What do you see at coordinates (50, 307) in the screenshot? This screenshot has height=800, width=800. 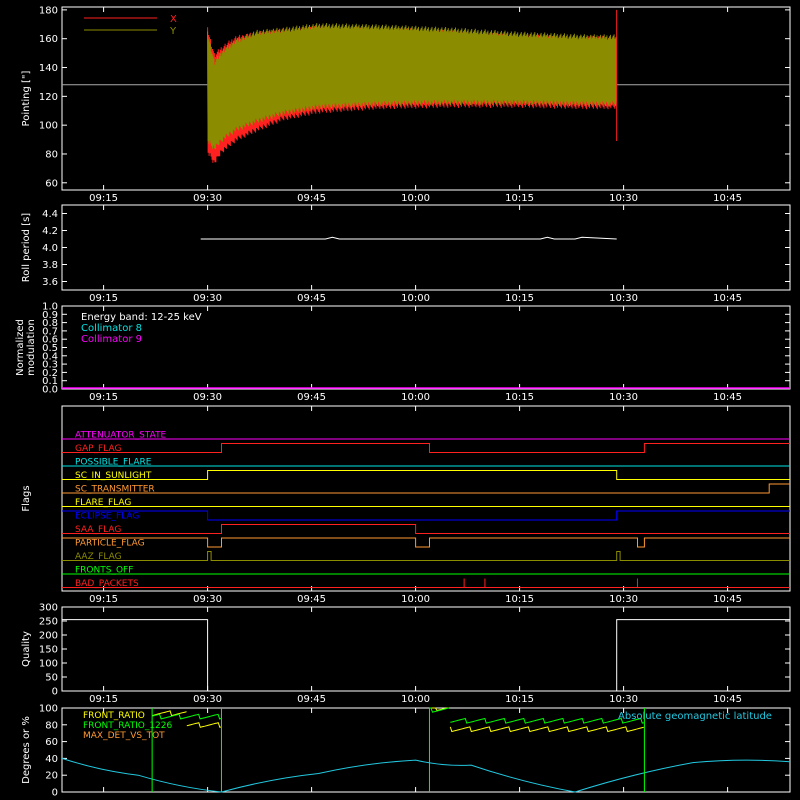 I see `y-tick-label: 1.0` at bounding box center [50, 307].